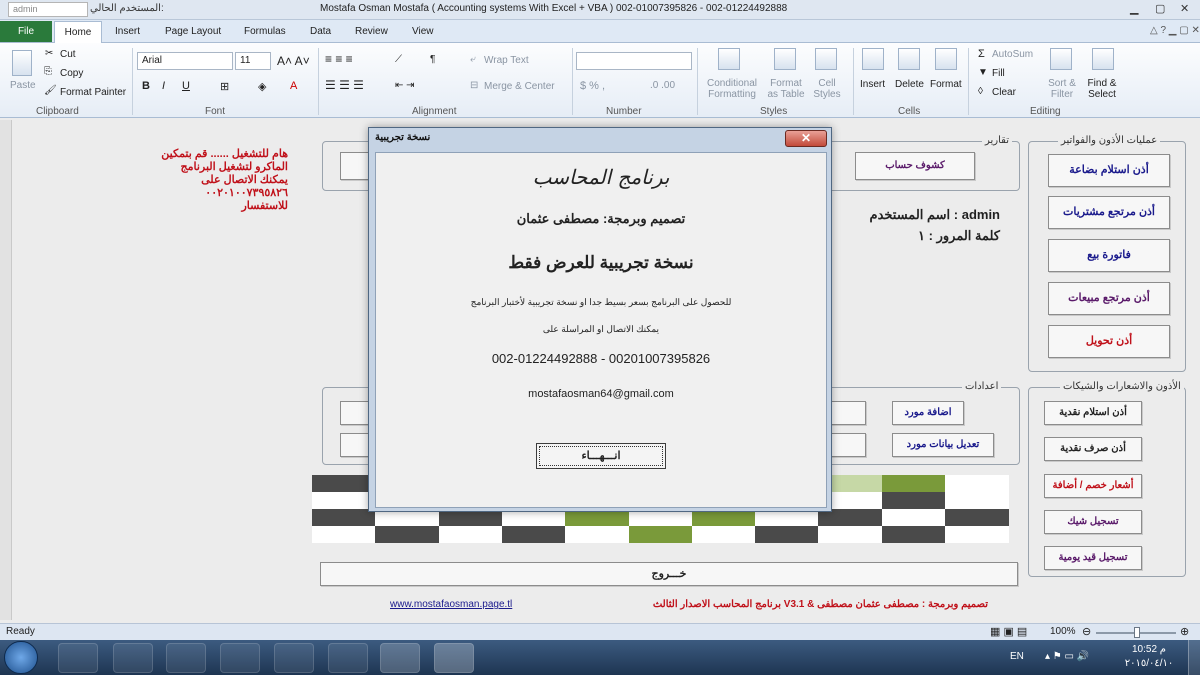 This screenshot has width=1200, height=675. Describe the element at coordinates (21, 657) in the screenshot. I see `start-icon` at that location.